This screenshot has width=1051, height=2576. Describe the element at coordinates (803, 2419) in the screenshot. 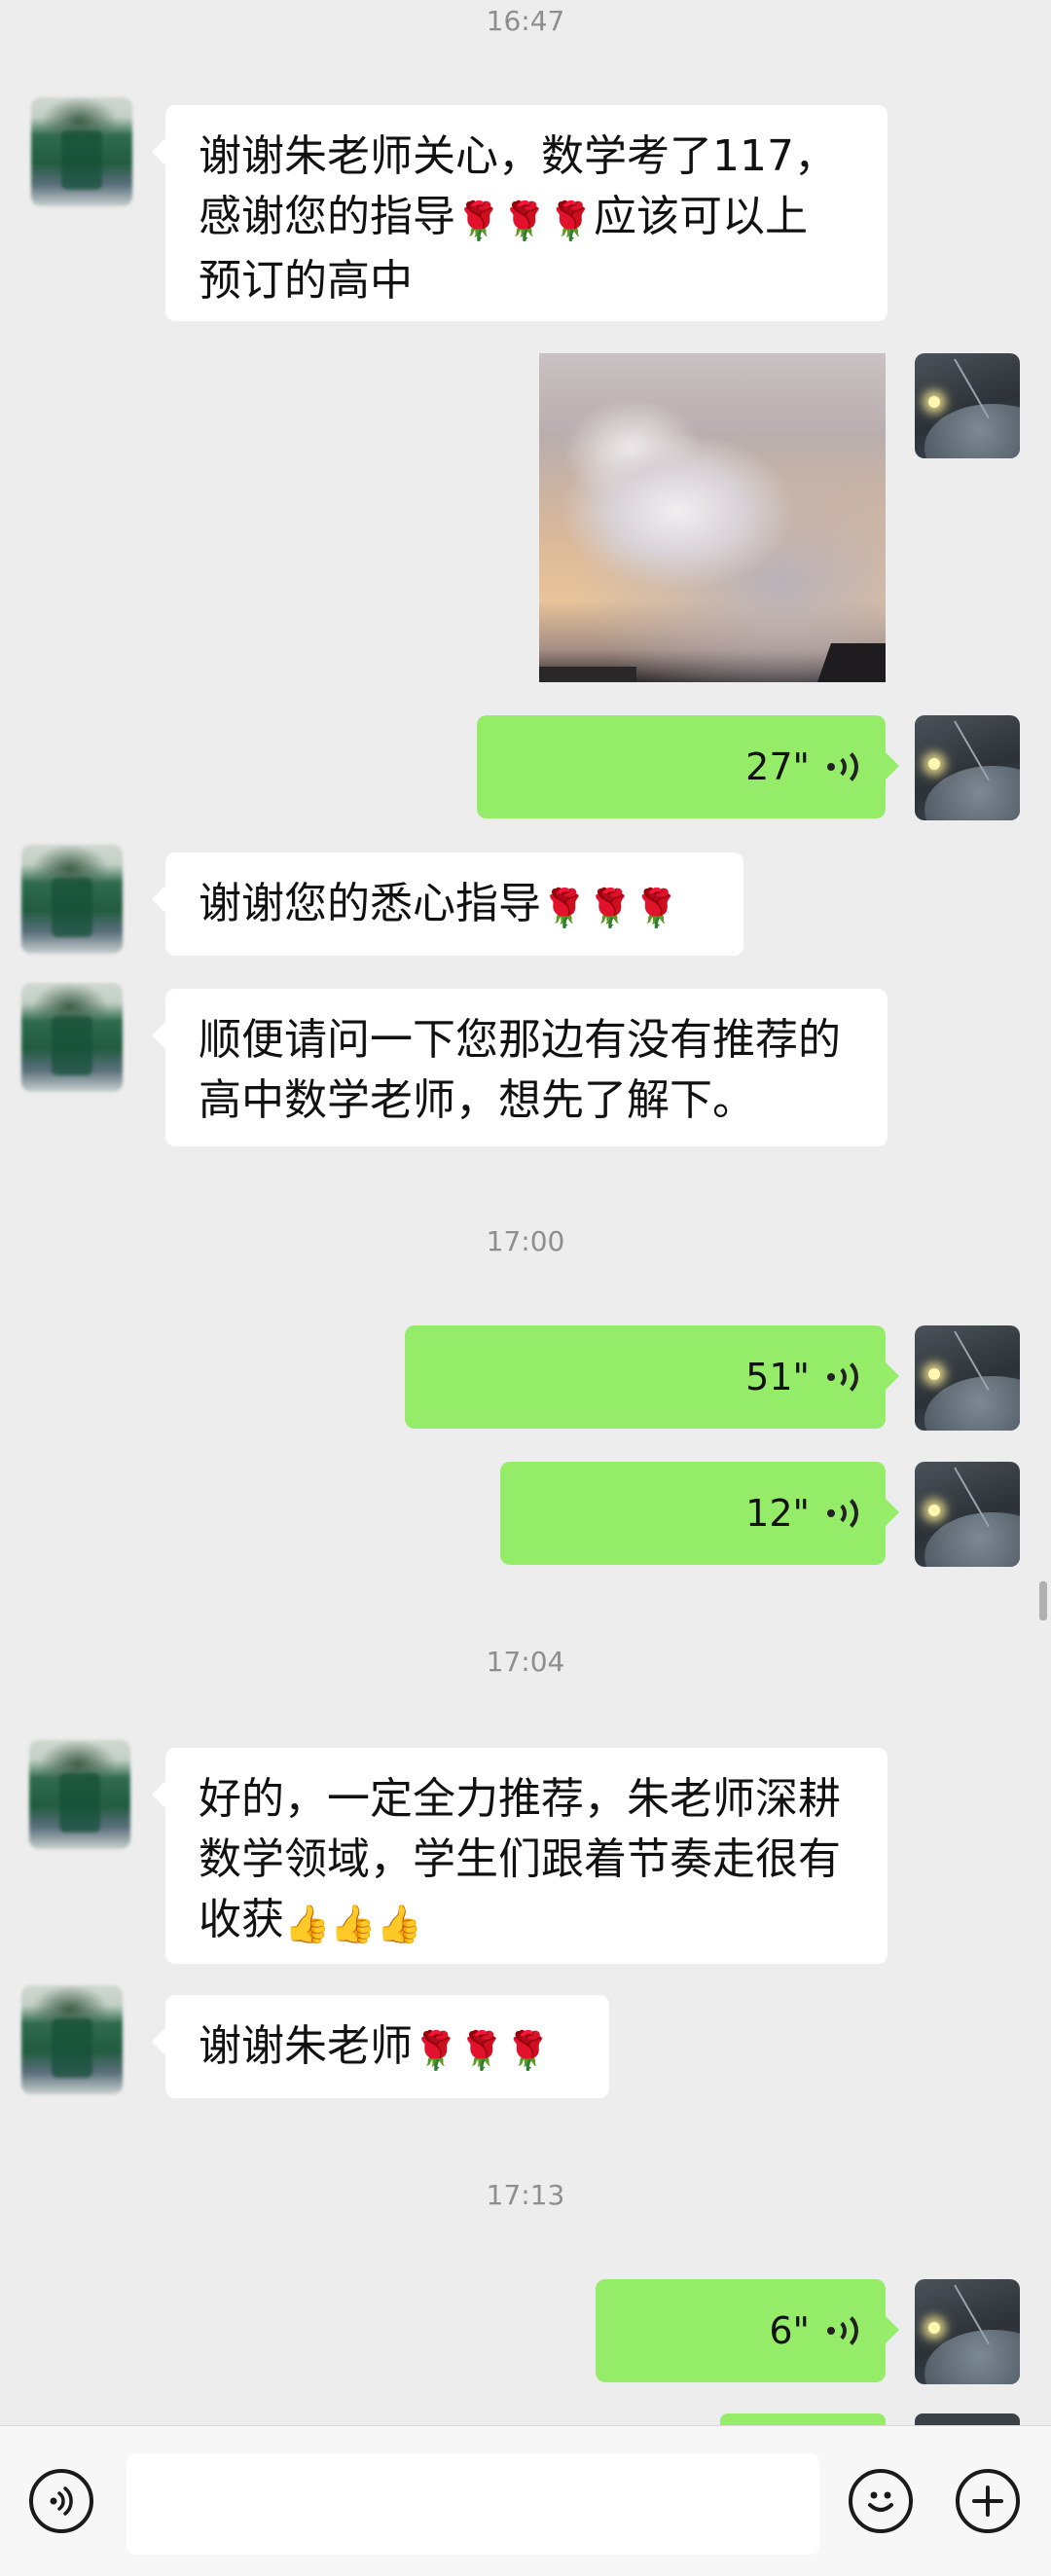

I see `voice-message-bubble-partial` at that location.